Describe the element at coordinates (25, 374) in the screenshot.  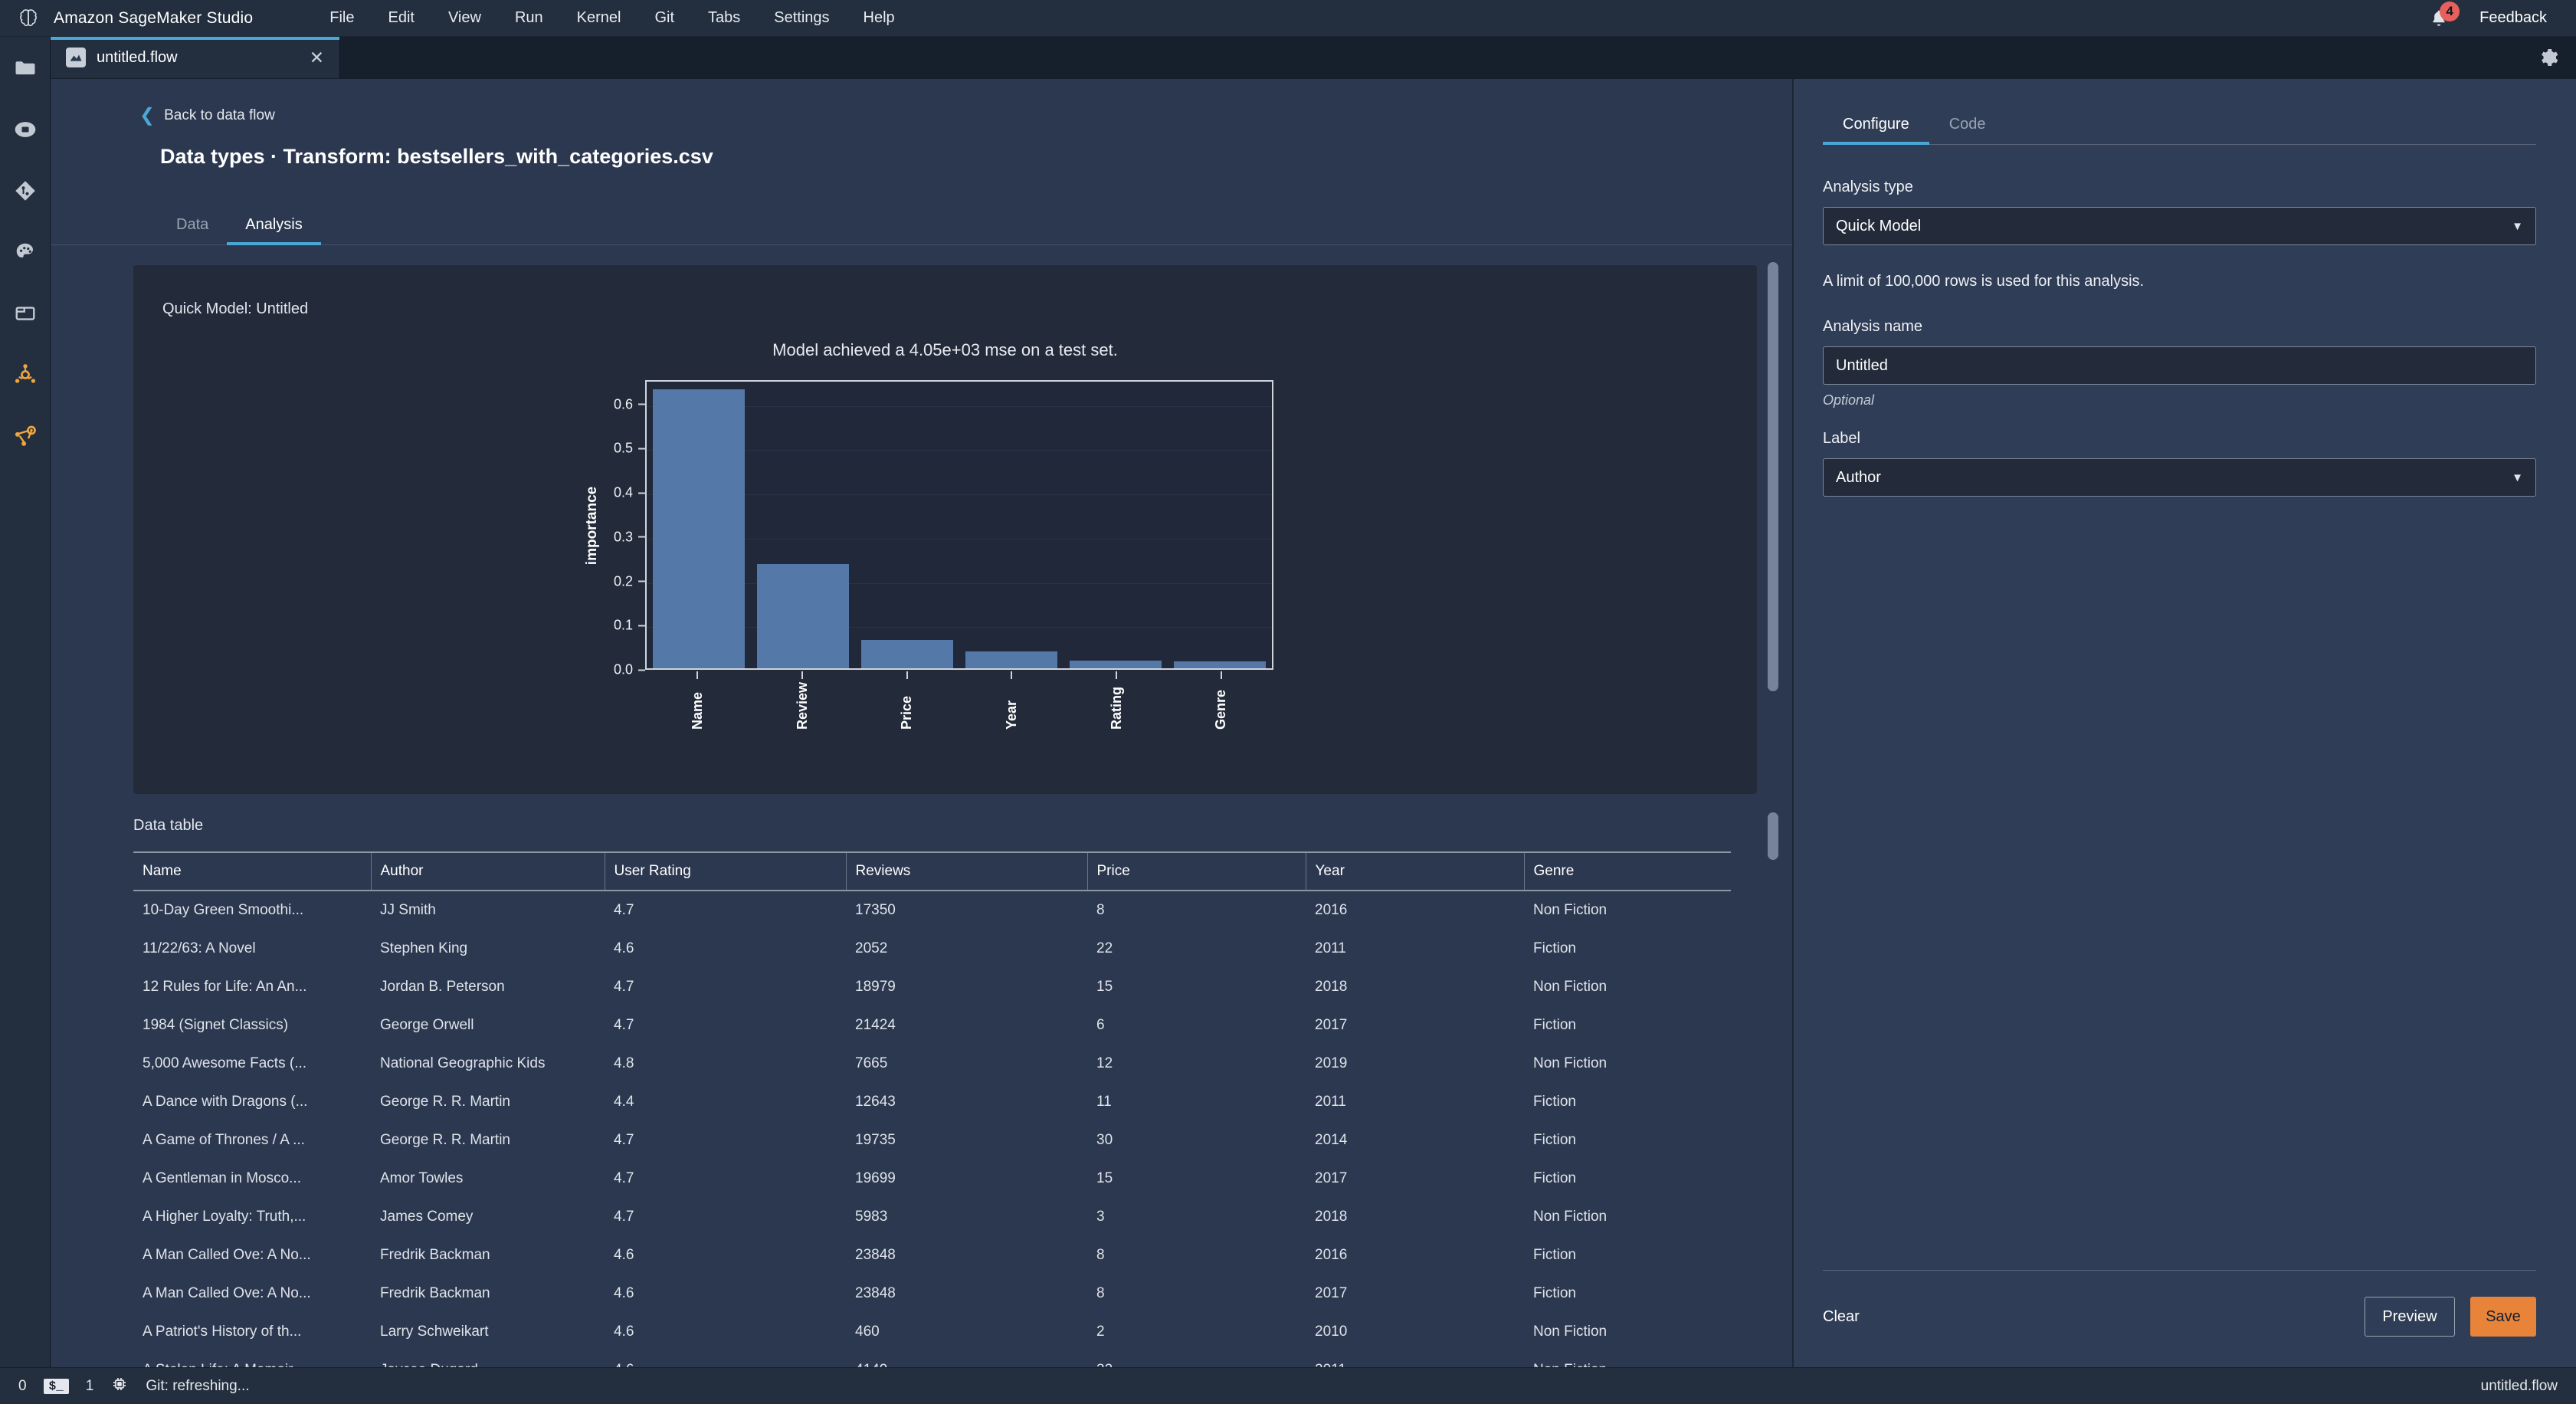
I see `sagemaker-components-icon` at that location.